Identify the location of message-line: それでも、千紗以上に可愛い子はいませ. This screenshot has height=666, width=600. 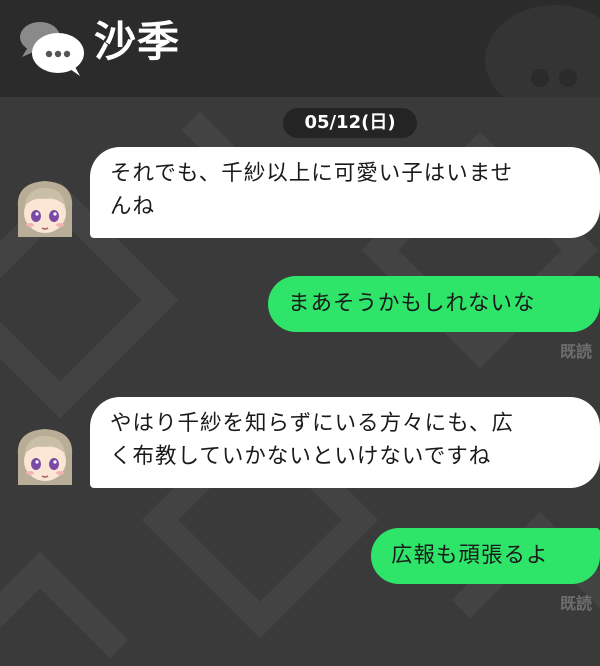
(312, 173).